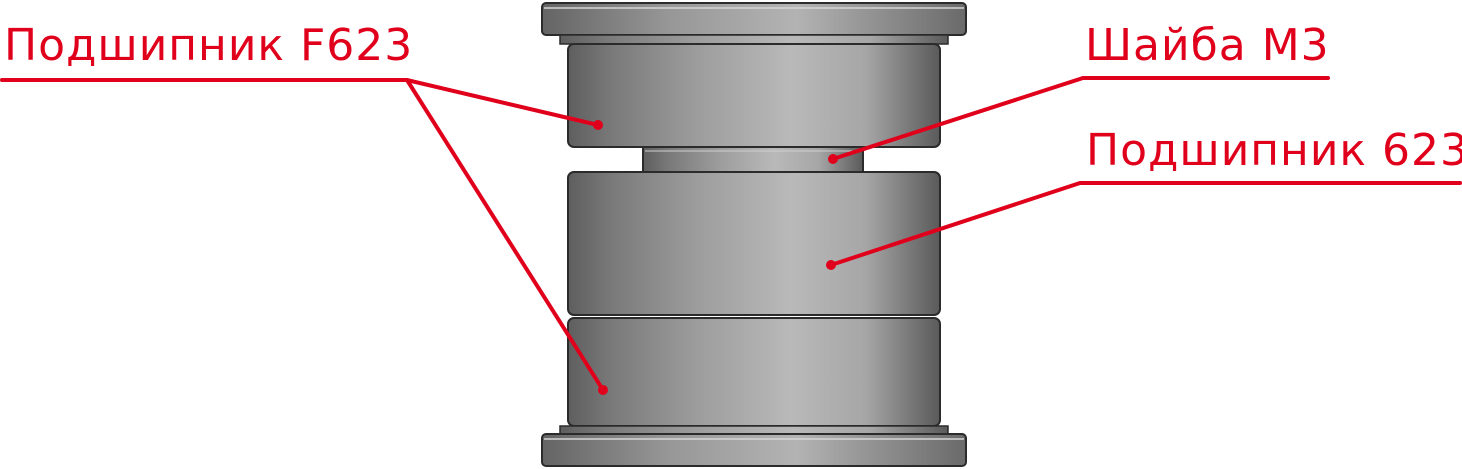 Image resolution: width=1462 pixels, height=469 pixels. Describe the element at coordinates (598, 125) in the screenshot. I see `leader-dot-f623-top` at that location.